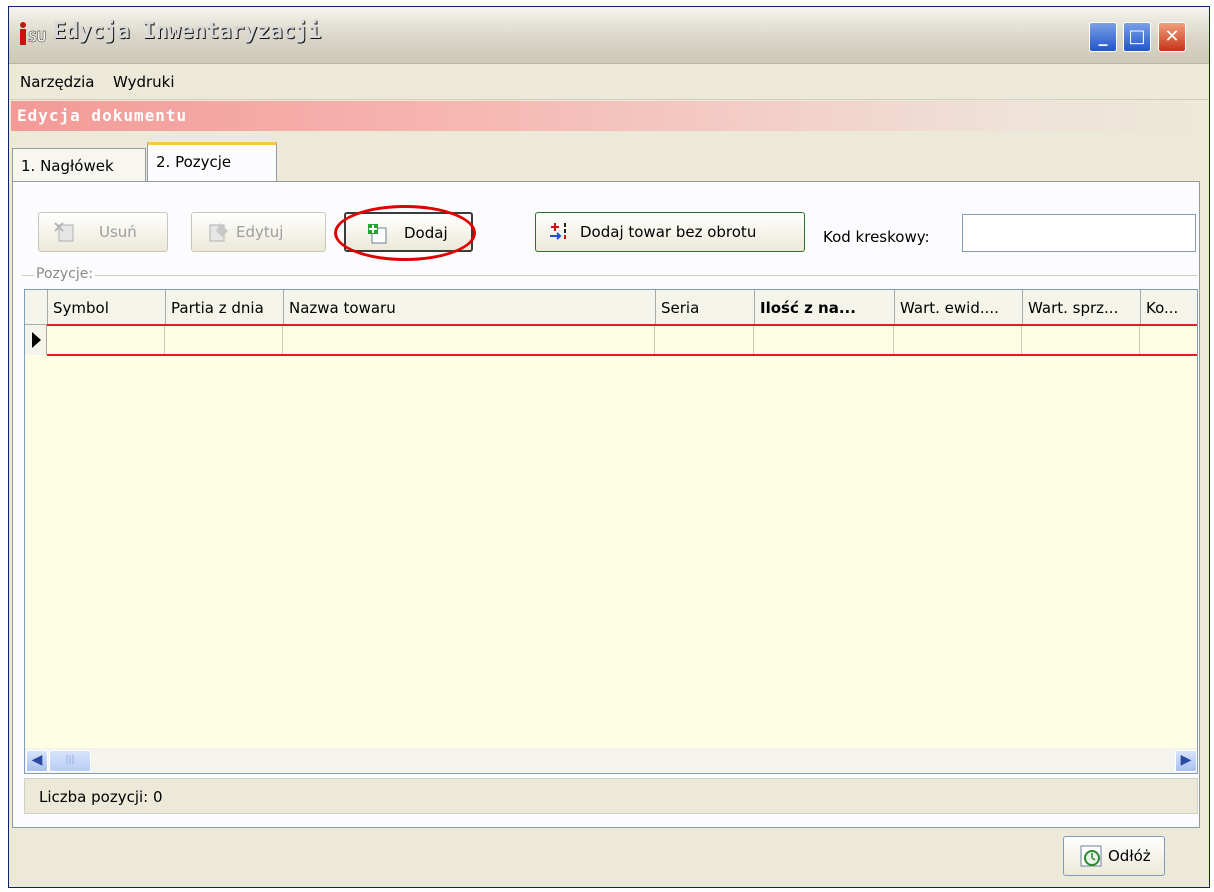 This screenshot has height=892, width=1214. I want to click on menu-wydruki: Wydruki, so click(144, 82).